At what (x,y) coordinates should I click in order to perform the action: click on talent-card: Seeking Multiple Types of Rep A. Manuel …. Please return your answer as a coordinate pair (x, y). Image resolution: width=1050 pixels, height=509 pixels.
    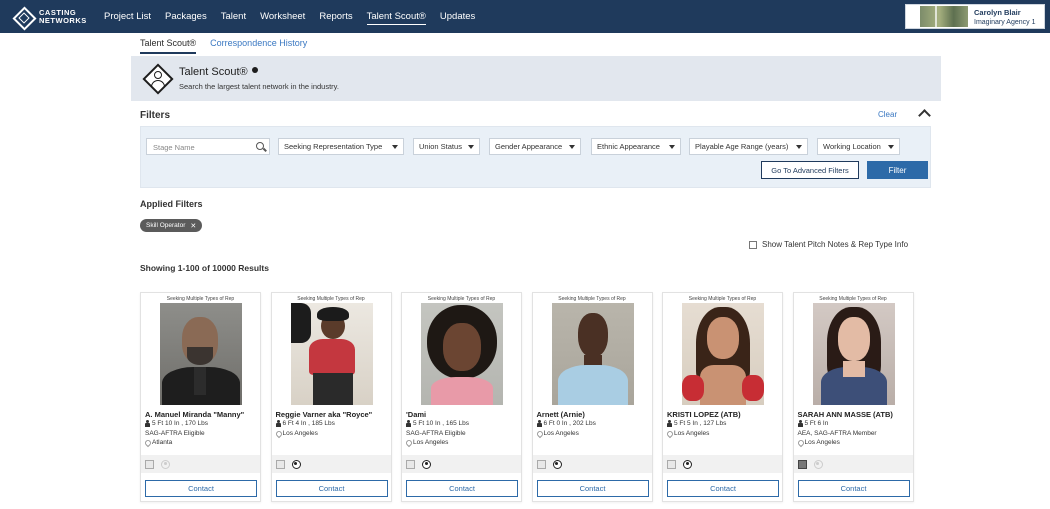
    Looking at the image, I should click on (200, 397).